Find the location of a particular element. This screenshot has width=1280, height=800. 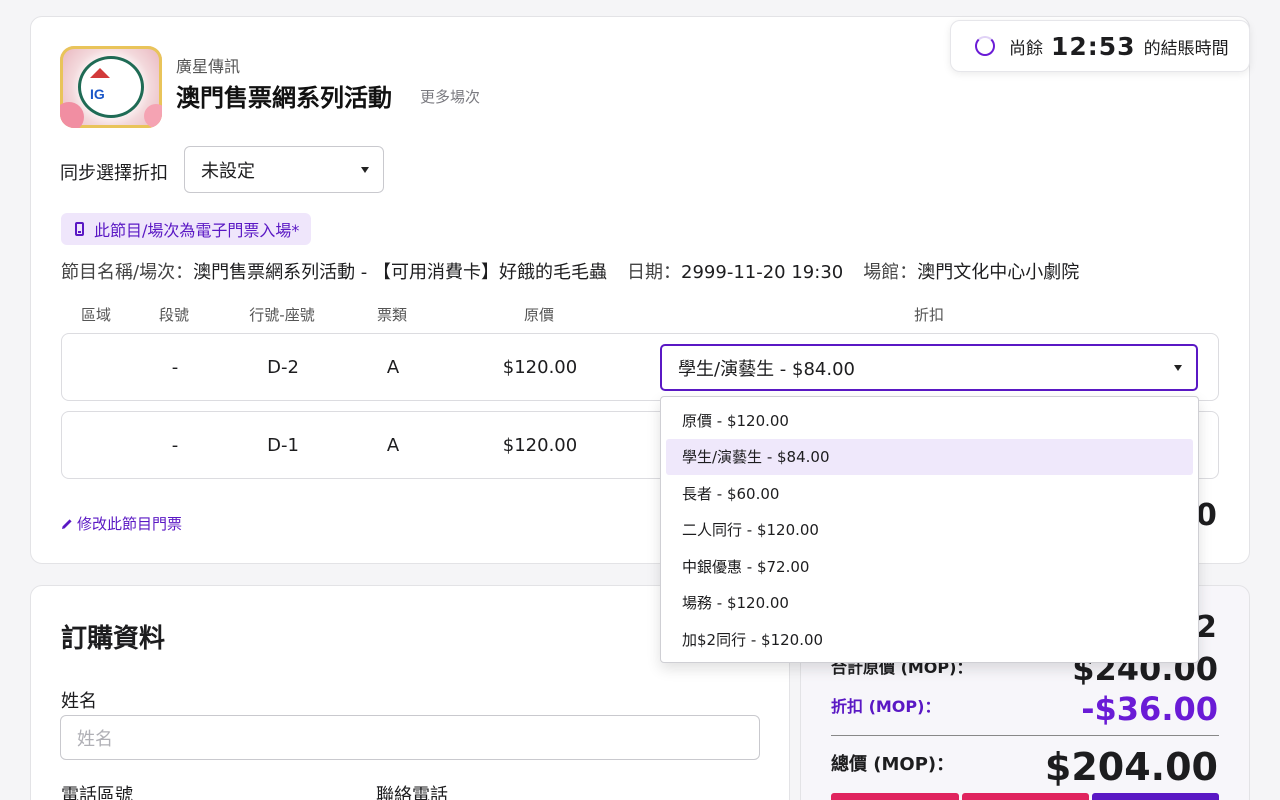

name-input: 姓名 is located at coordinates (410, 737).